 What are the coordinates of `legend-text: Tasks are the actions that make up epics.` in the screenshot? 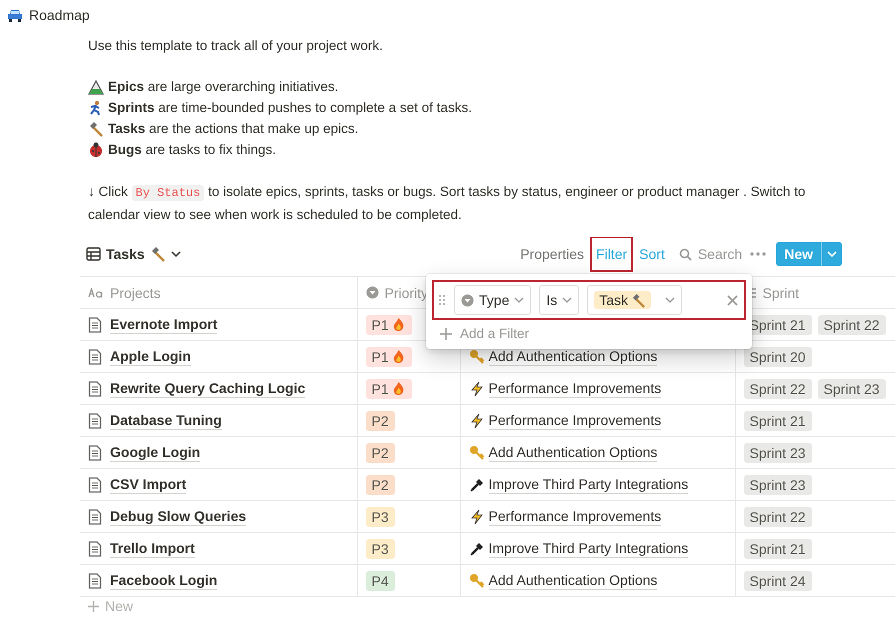 It's located at (233, 129).